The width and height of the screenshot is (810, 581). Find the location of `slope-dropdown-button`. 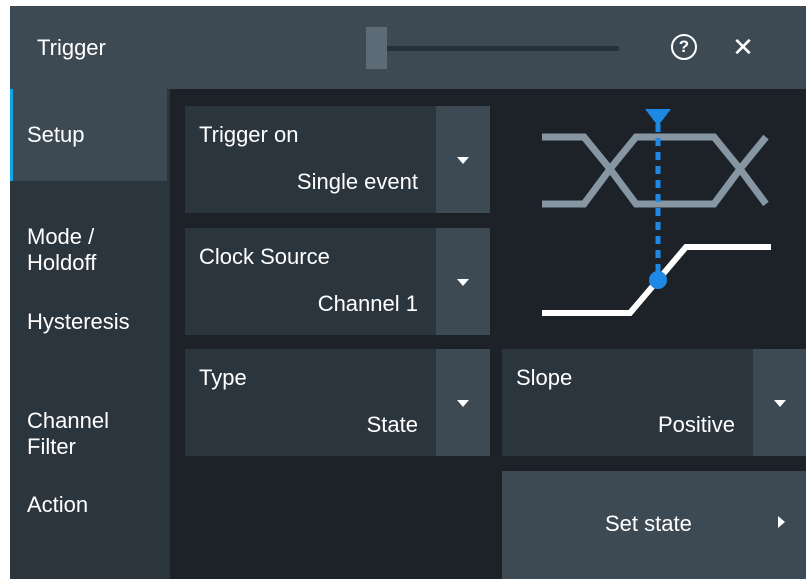

slope-dropdown-button is located at coordinates (779, 402).